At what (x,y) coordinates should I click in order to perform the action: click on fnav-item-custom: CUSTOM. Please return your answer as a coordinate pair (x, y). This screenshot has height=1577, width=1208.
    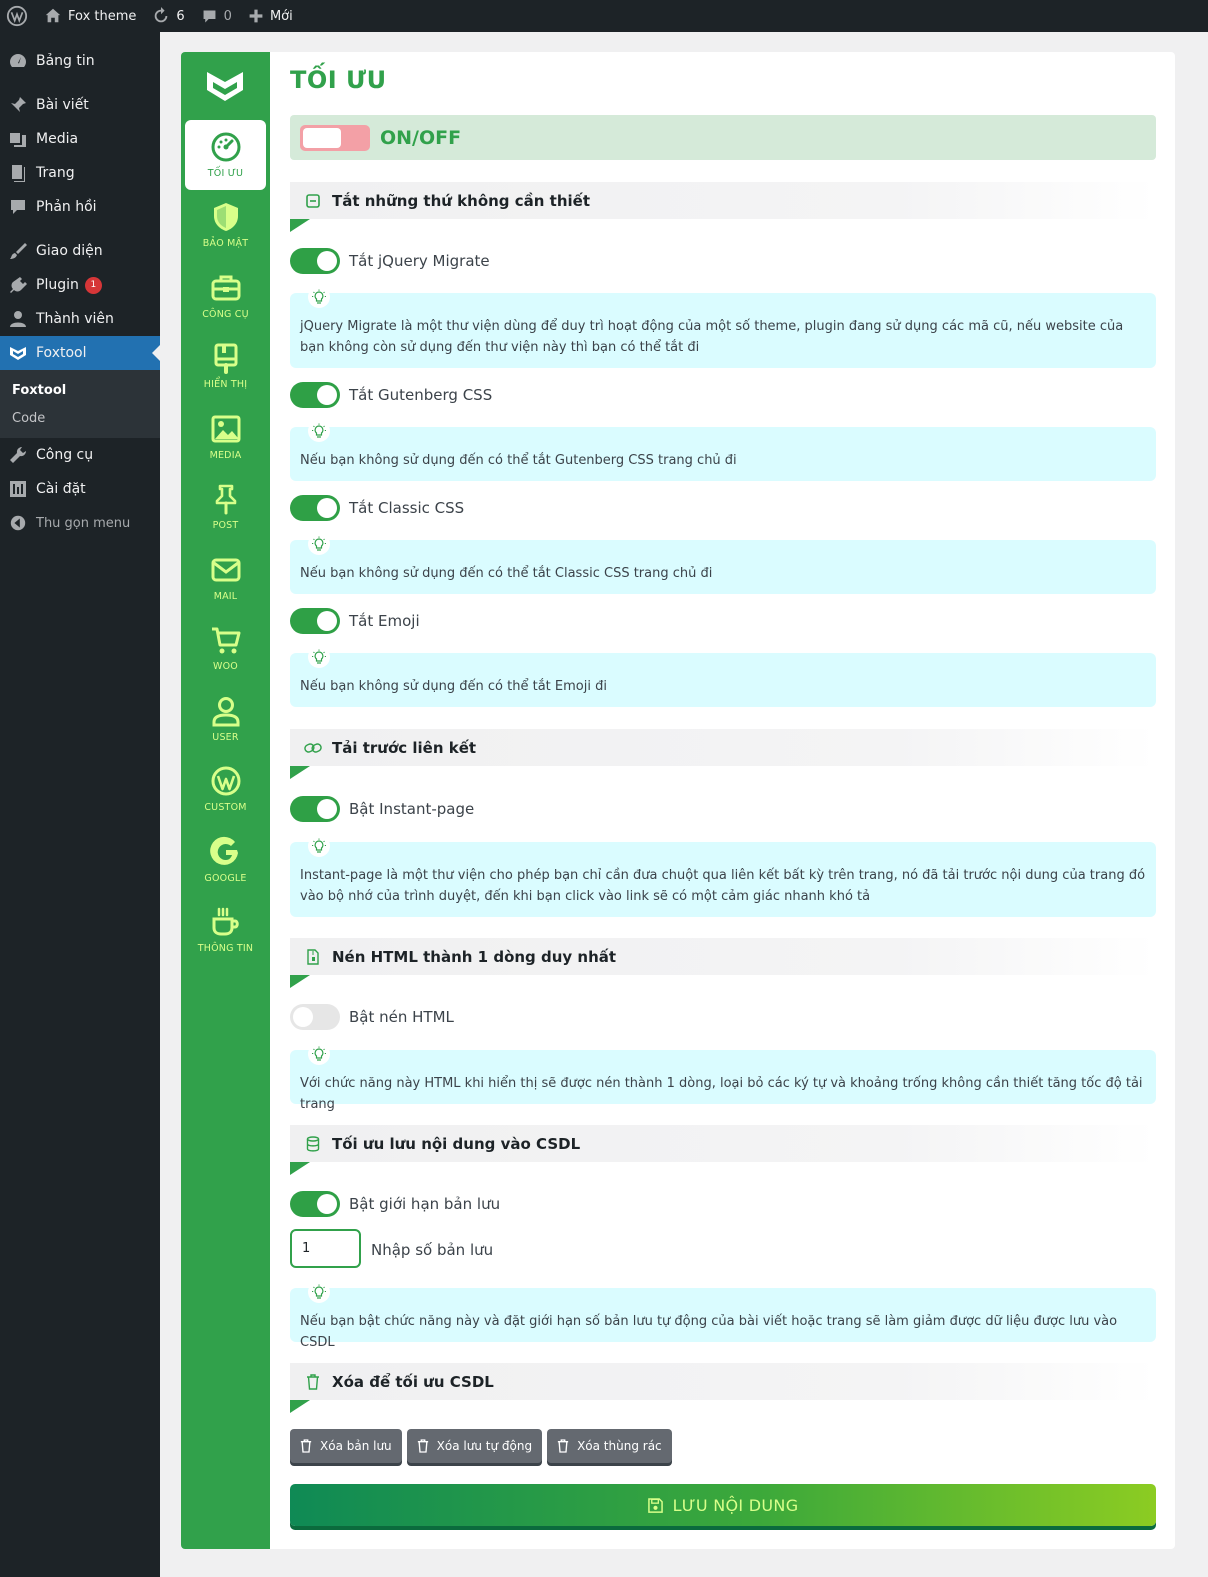
    Looking at the image, I should click on (225, 789).